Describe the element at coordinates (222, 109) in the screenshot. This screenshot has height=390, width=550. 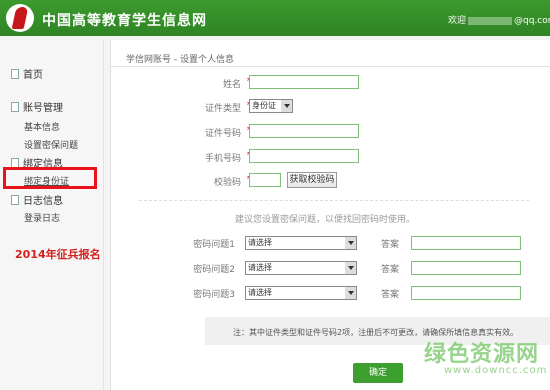
I see `id-type-label: 证件类型` at that location.